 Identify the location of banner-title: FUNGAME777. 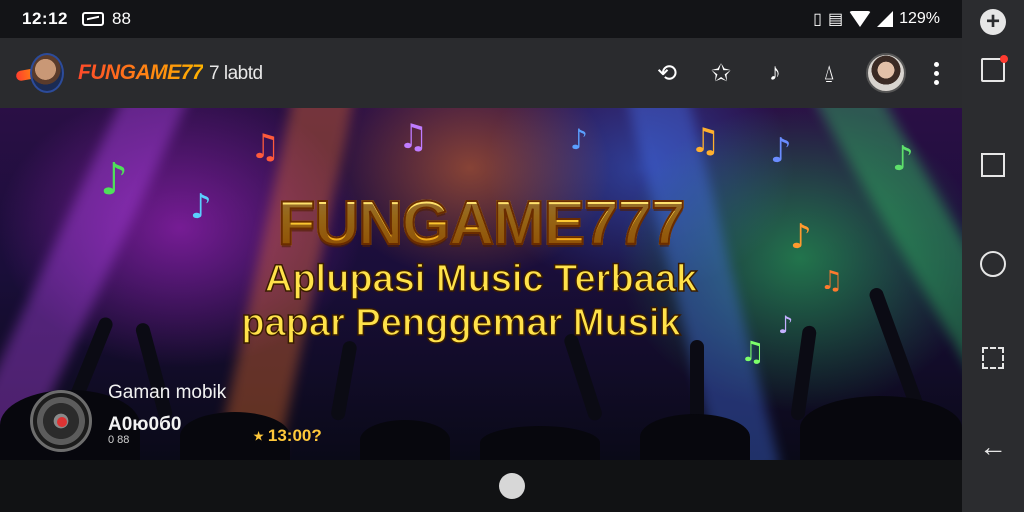
(481, 223).